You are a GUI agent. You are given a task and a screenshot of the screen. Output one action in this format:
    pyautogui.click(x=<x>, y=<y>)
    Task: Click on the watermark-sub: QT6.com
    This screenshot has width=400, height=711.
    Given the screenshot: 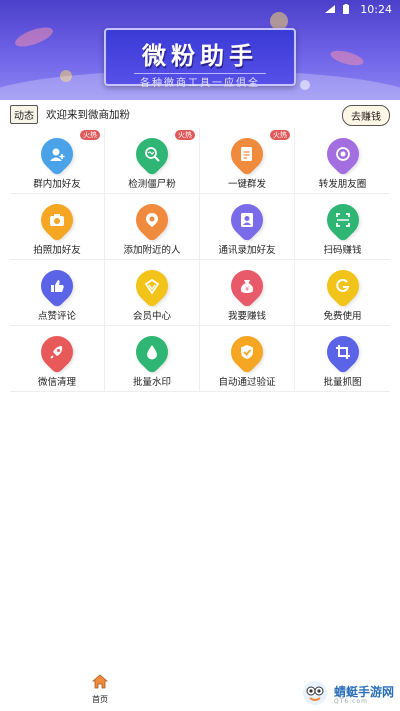 What is the action you would take?
    pyautogui.click(x=350, y=701)
    